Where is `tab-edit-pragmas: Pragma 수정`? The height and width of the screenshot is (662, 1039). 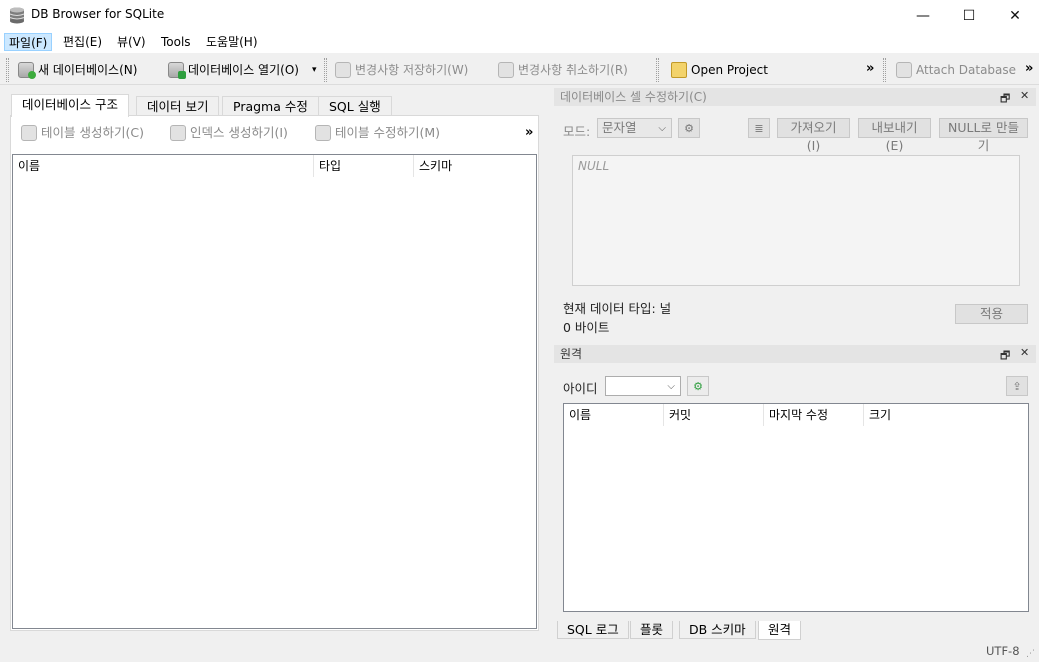 tab-edit-pragmas: Pragma 수정 is located at coordinates (270, 105).